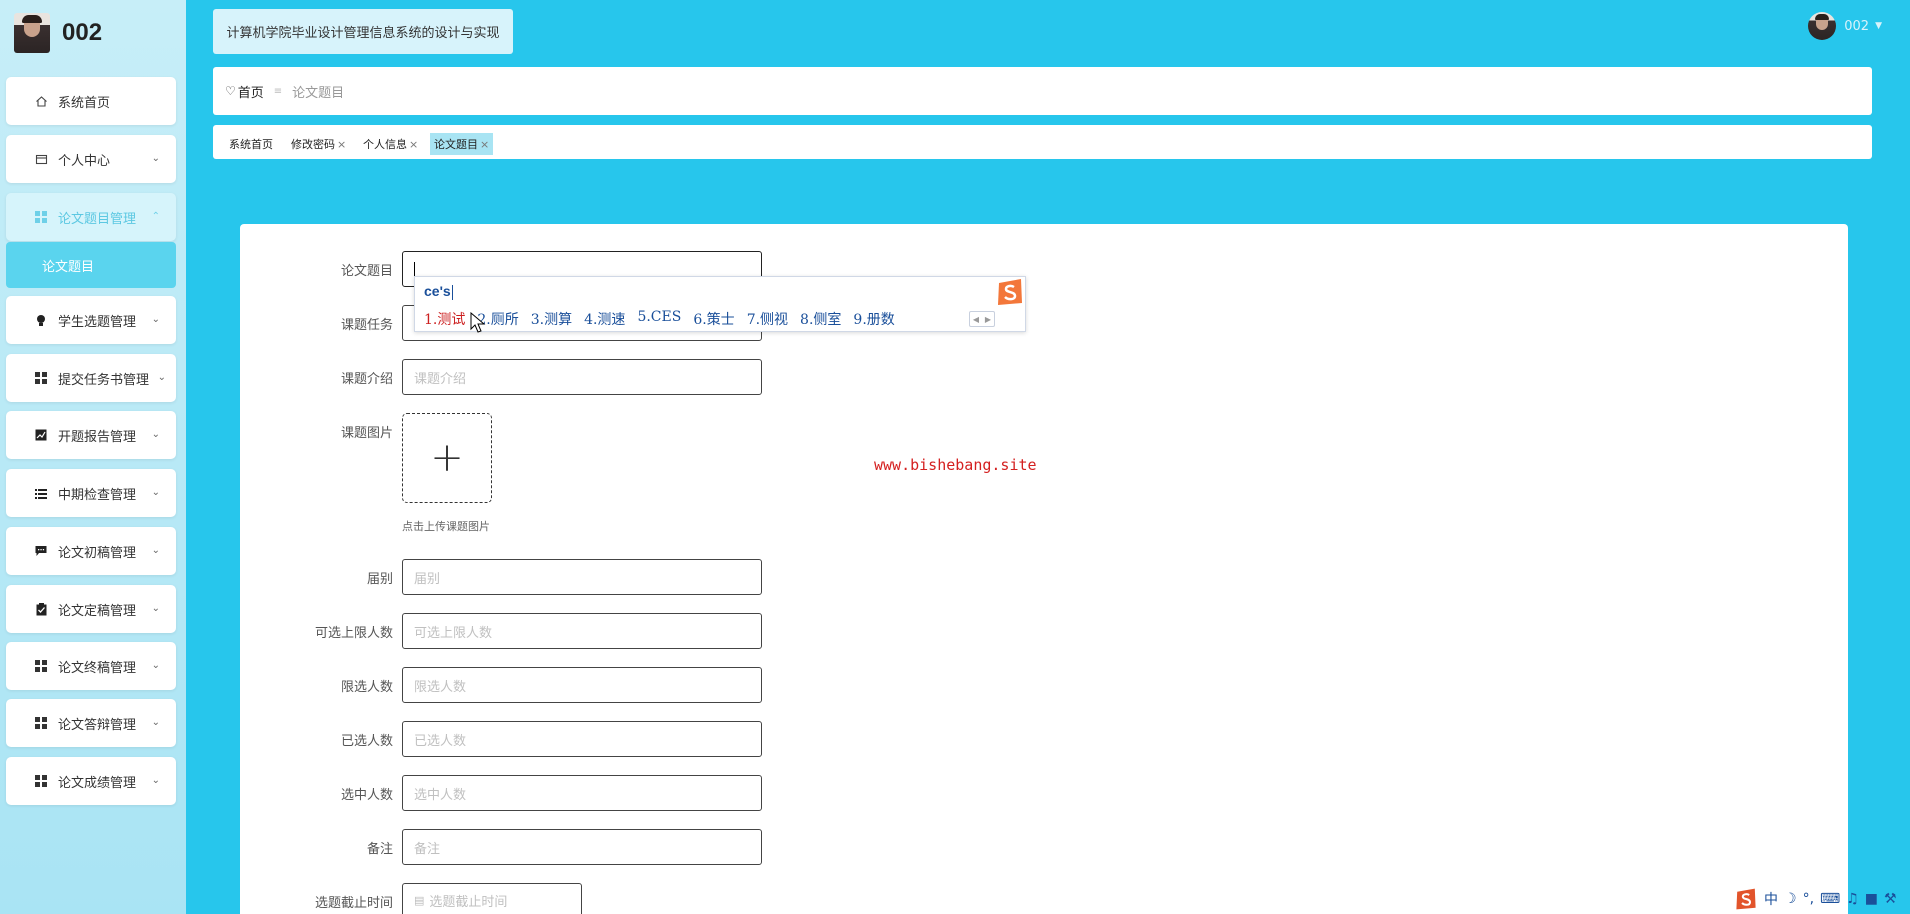 The width and height of the screenshot is (1910, 914). Describe the element at coordinates (713, 319) in the screenshot. I see `ime-candidate: 6.策士` at that location.